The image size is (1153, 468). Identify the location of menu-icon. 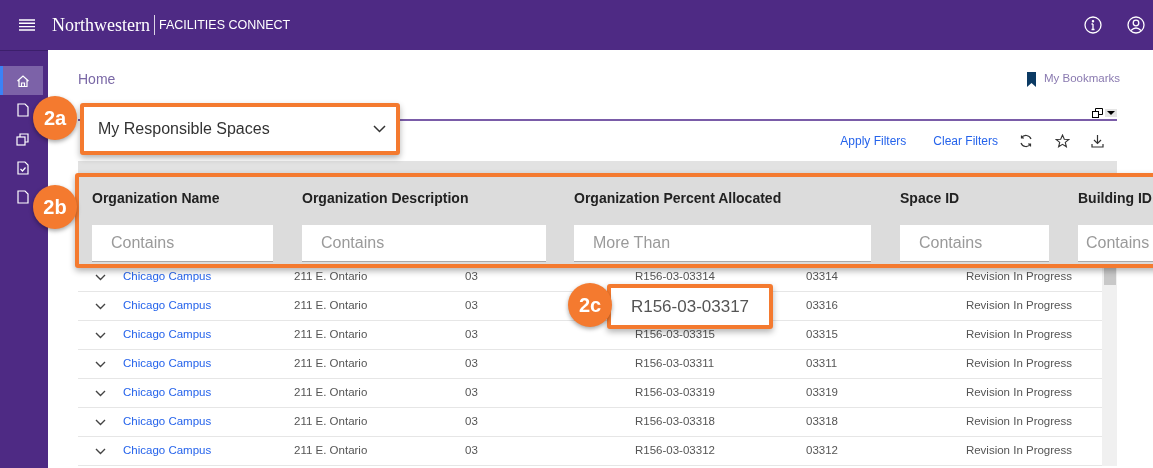
(27, 25).